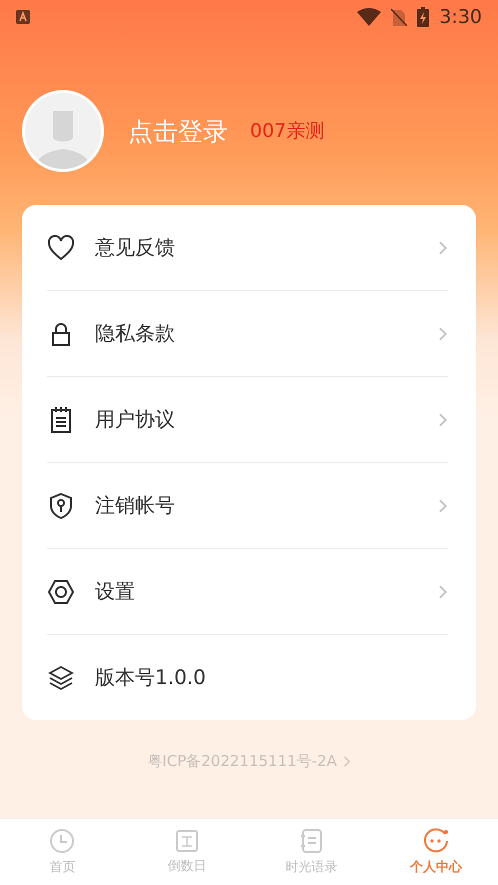 This screenshot has height=885, width=498. Describe the element at coordinates (61, 591) in the screenshot. I see `hexagon-nut-icon` at that location.